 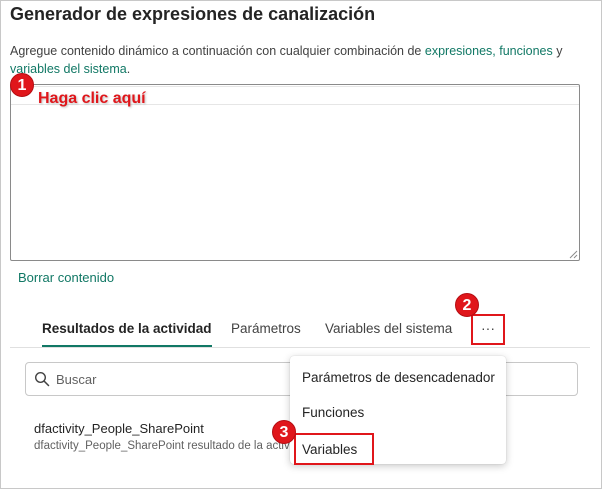 I want to click on callout-click-here: Haga clic aquí, so click(x=92, y=98).